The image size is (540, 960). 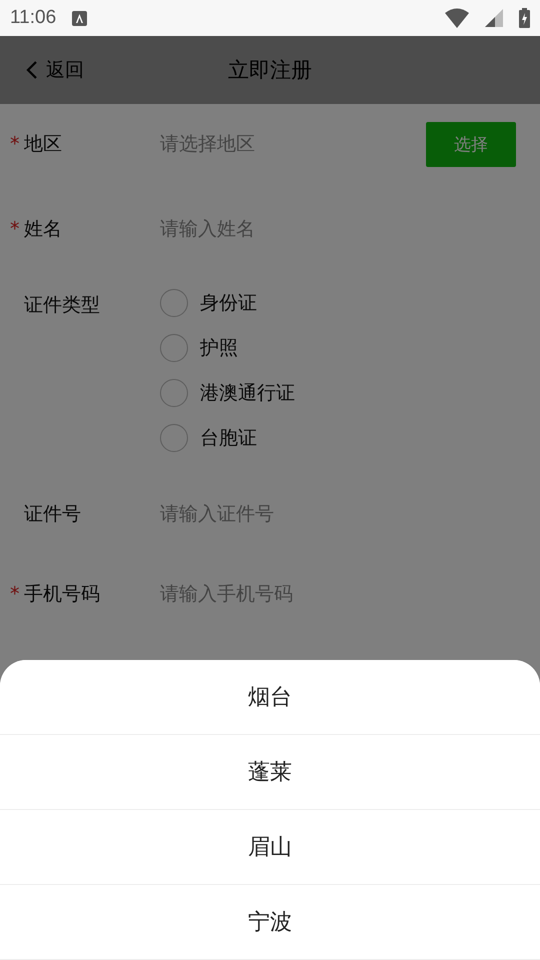 What do you see at coordinates (32, 70) in the screenshot?
I see `chevron-left-icon` at bounding box center [32, 70].